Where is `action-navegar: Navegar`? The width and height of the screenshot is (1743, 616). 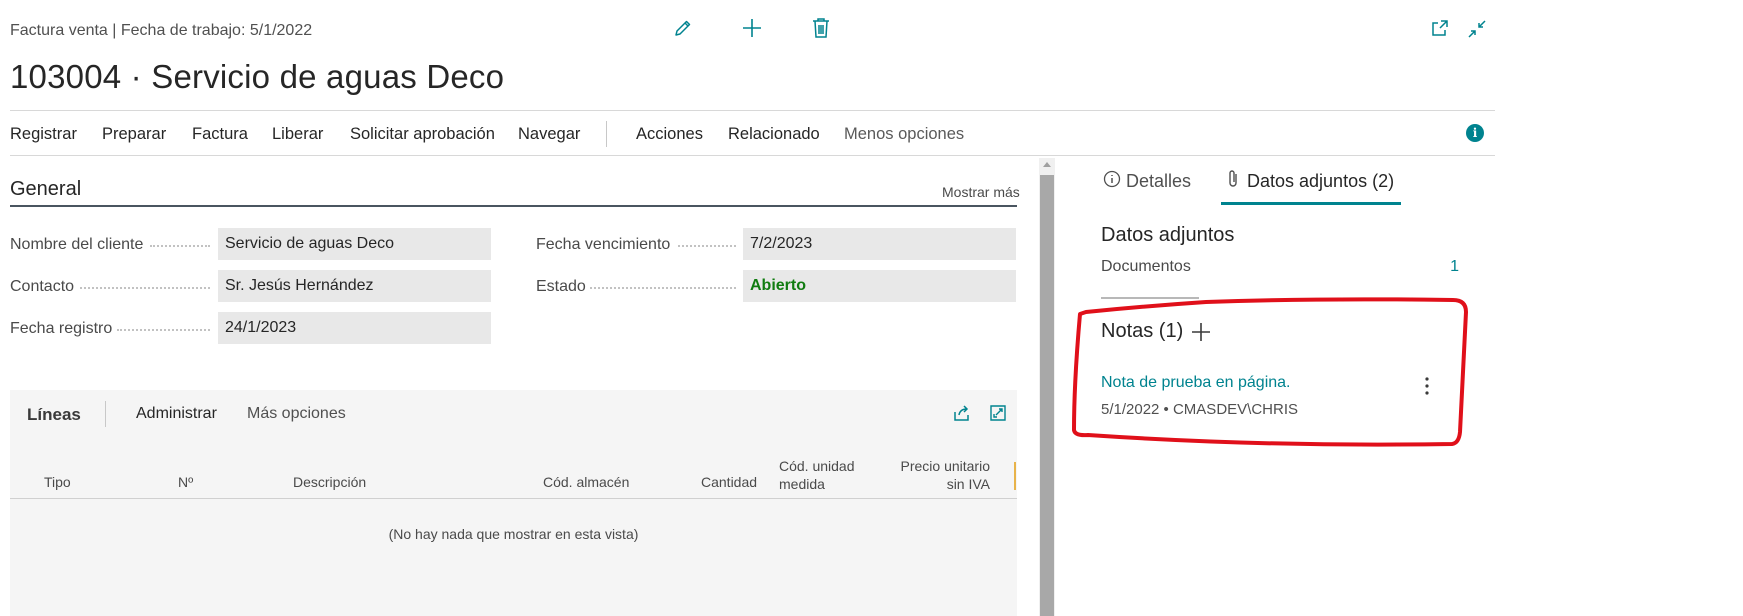 action-navegar: Navegar is located at coordinates (549, 134).